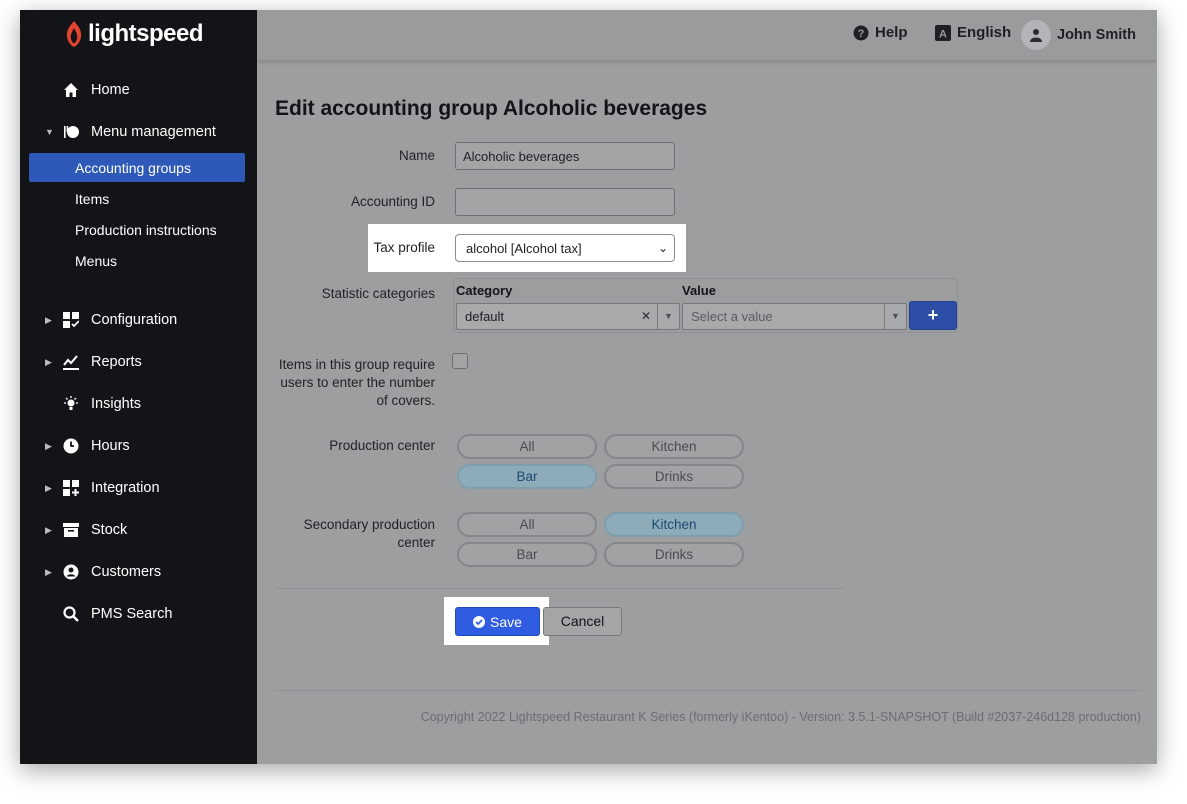 The height and width of the screenshot is (804, 1187). What do you see at coordinates (524, 248) in the screenshot?
I see `tax-profile-value: alcohol [Alcohol tax]` at bounding box center [524, 248].